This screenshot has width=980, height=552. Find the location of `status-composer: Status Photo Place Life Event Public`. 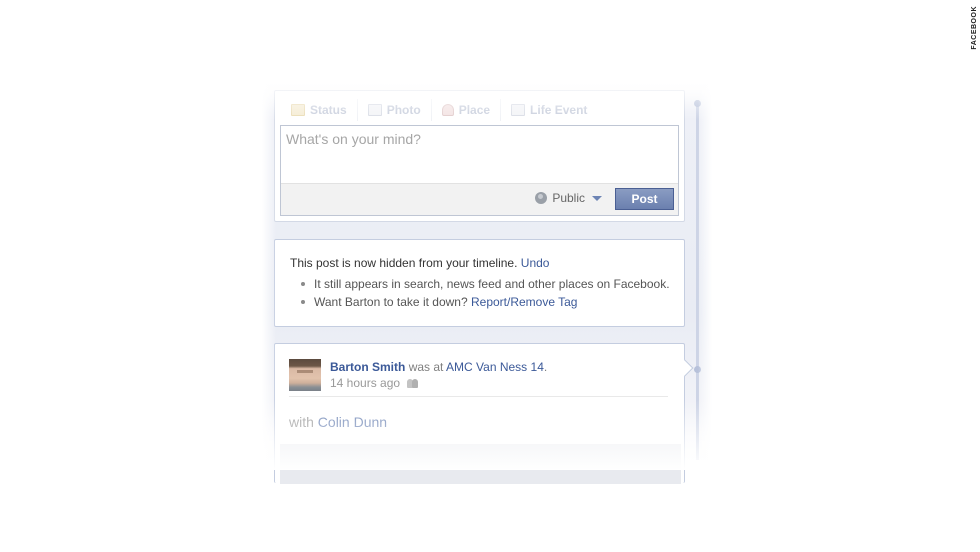

status-composer: Status Photo Place Life Event Public is located at coordinates (479, 156).